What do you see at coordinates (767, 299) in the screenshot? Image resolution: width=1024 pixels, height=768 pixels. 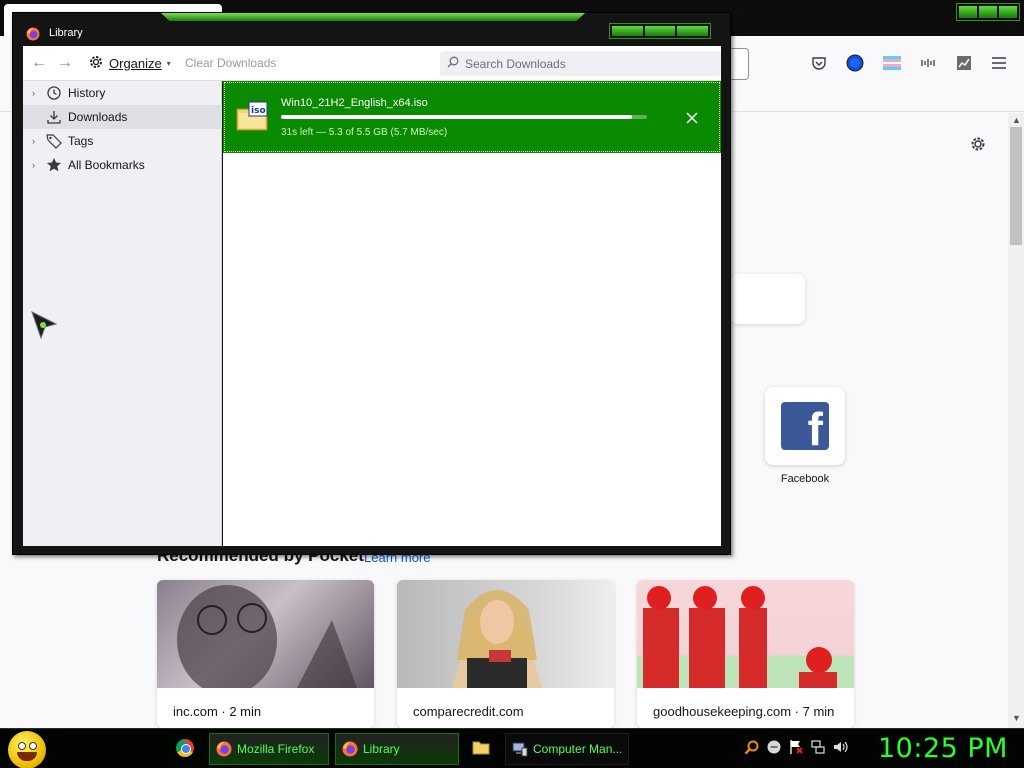 I see `newtab-search-box` at bounding box center [767, 299].